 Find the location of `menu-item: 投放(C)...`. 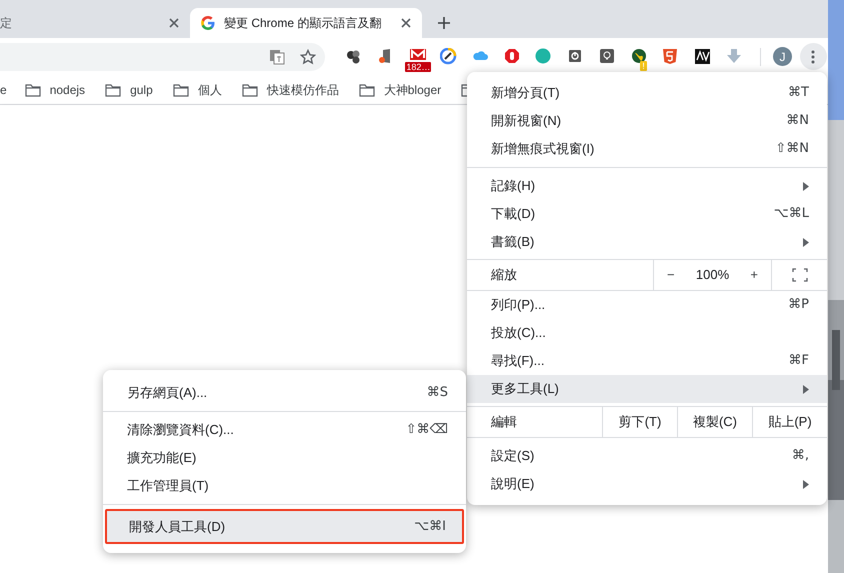

menu-item: 投放(C)... is located at coordinates (647, 333).